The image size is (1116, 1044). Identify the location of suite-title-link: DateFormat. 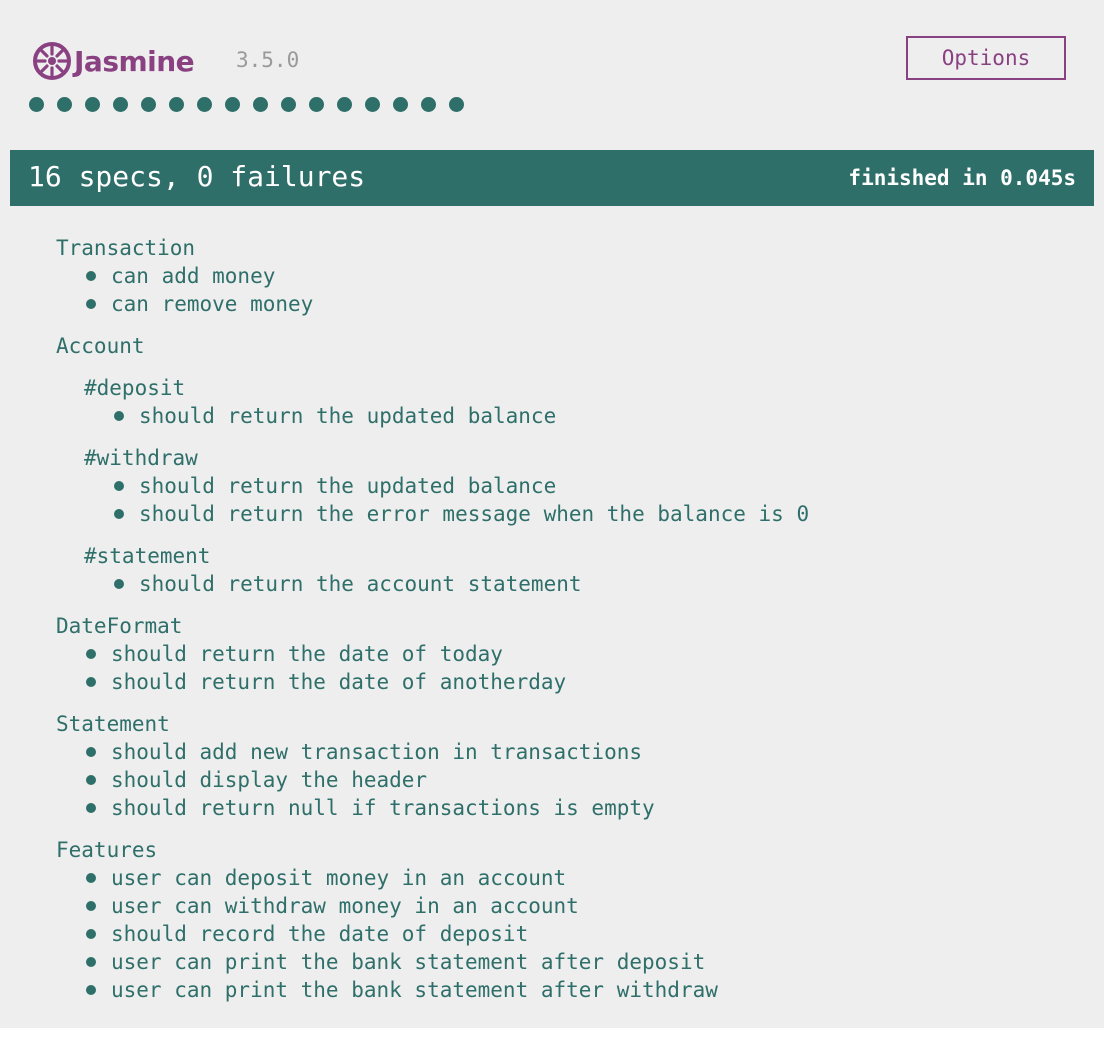
(566, 626).